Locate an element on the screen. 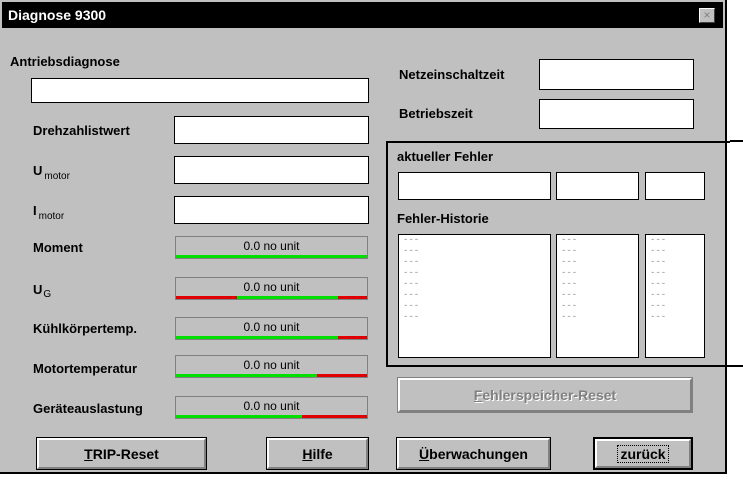 This screenshot has height=490, width=743. ueberwachungen-button-face: Überwachungen is located at coordinates (473, 453).